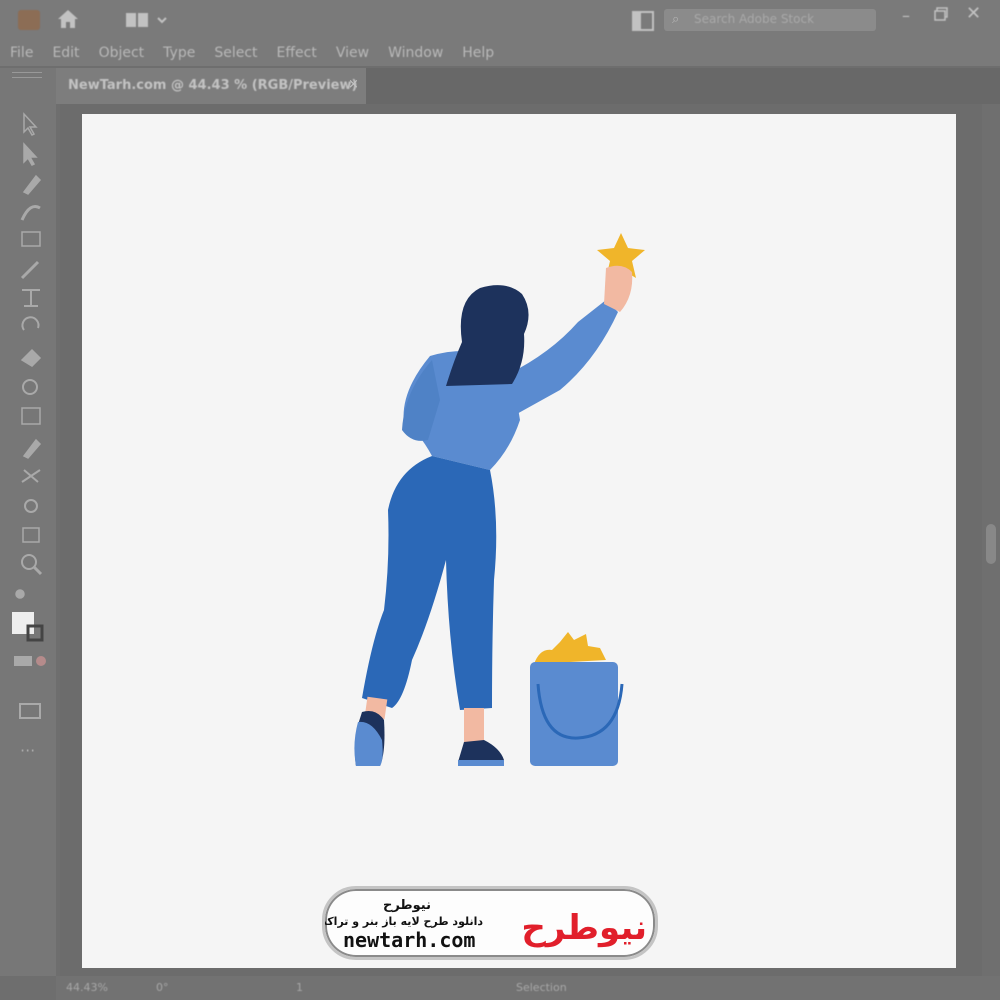  What do you see at coordinates (21, 53) in the screenshot?
I see `menu-file: File` at bounding box center [21, 53].